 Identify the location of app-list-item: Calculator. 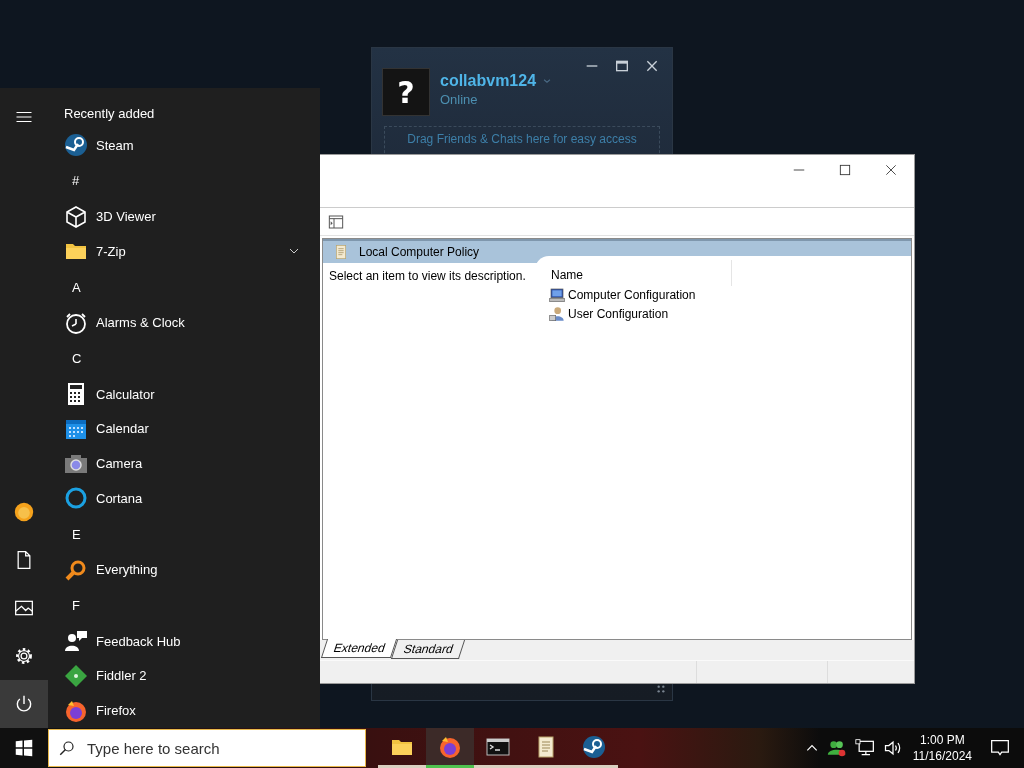
(184, 394).